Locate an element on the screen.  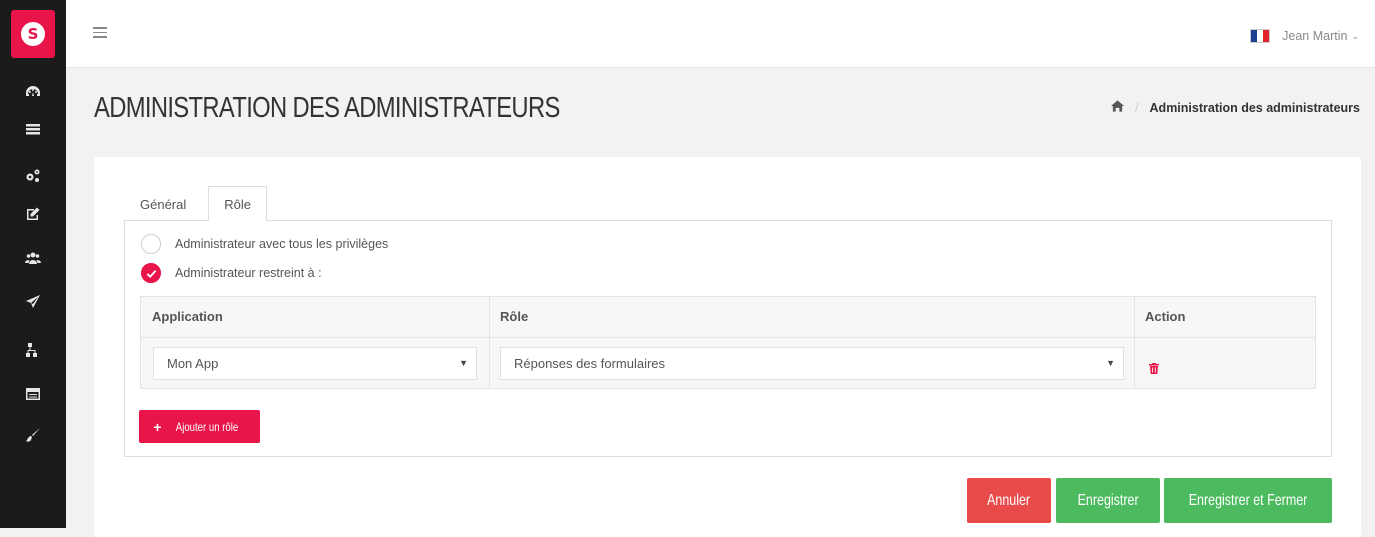
radio-checked is located at coordinates (151, 273).